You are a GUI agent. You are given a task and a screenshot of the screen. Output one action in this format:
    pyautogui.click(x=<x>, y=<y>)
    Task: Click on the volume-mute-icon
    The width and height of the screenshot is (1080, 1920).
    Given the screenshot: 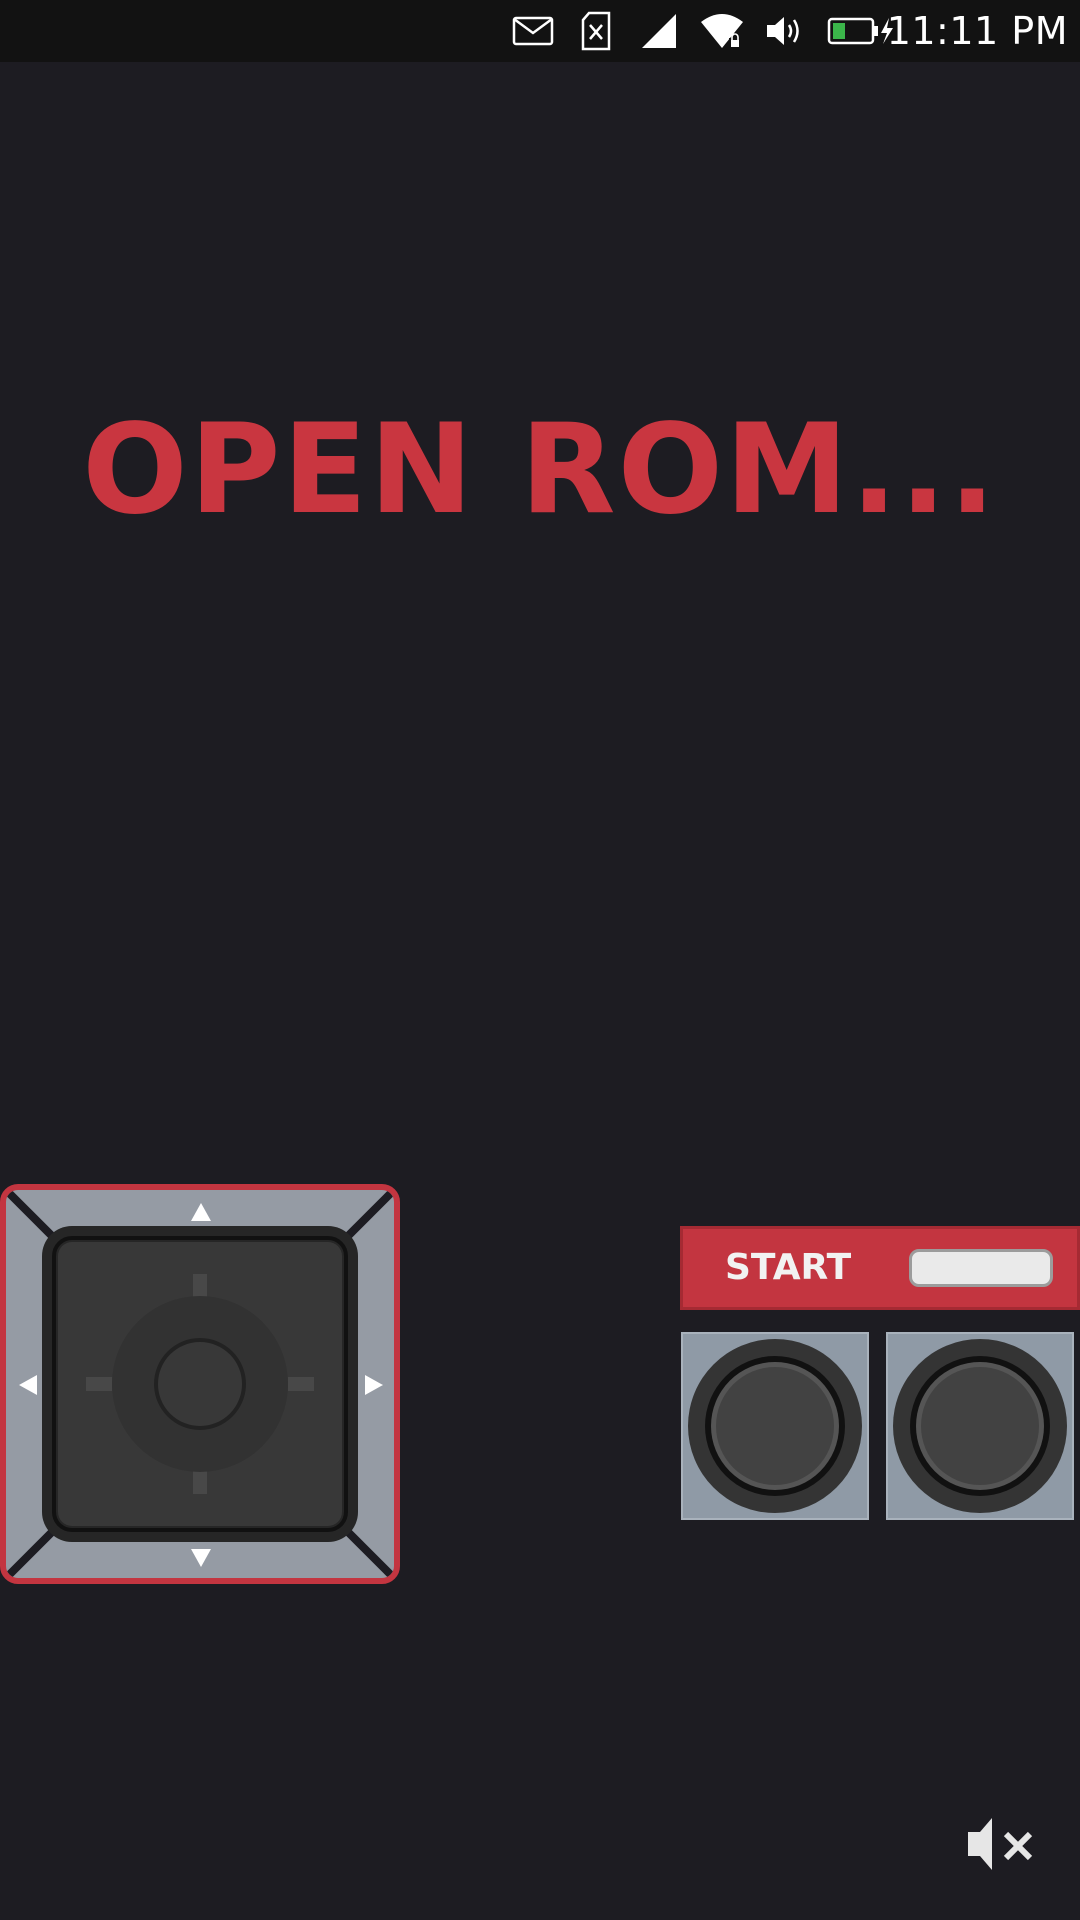 What is the action you would take?
    pyautogui.click(x=997, y=1844)
    